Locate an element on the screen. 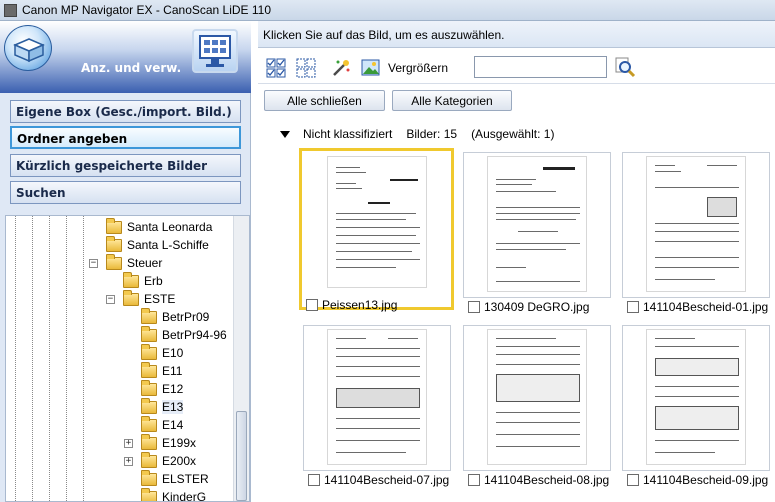 Image resolution: width=775 pixels, height=502 pixels. search-input is located at coordinates (540, 67).